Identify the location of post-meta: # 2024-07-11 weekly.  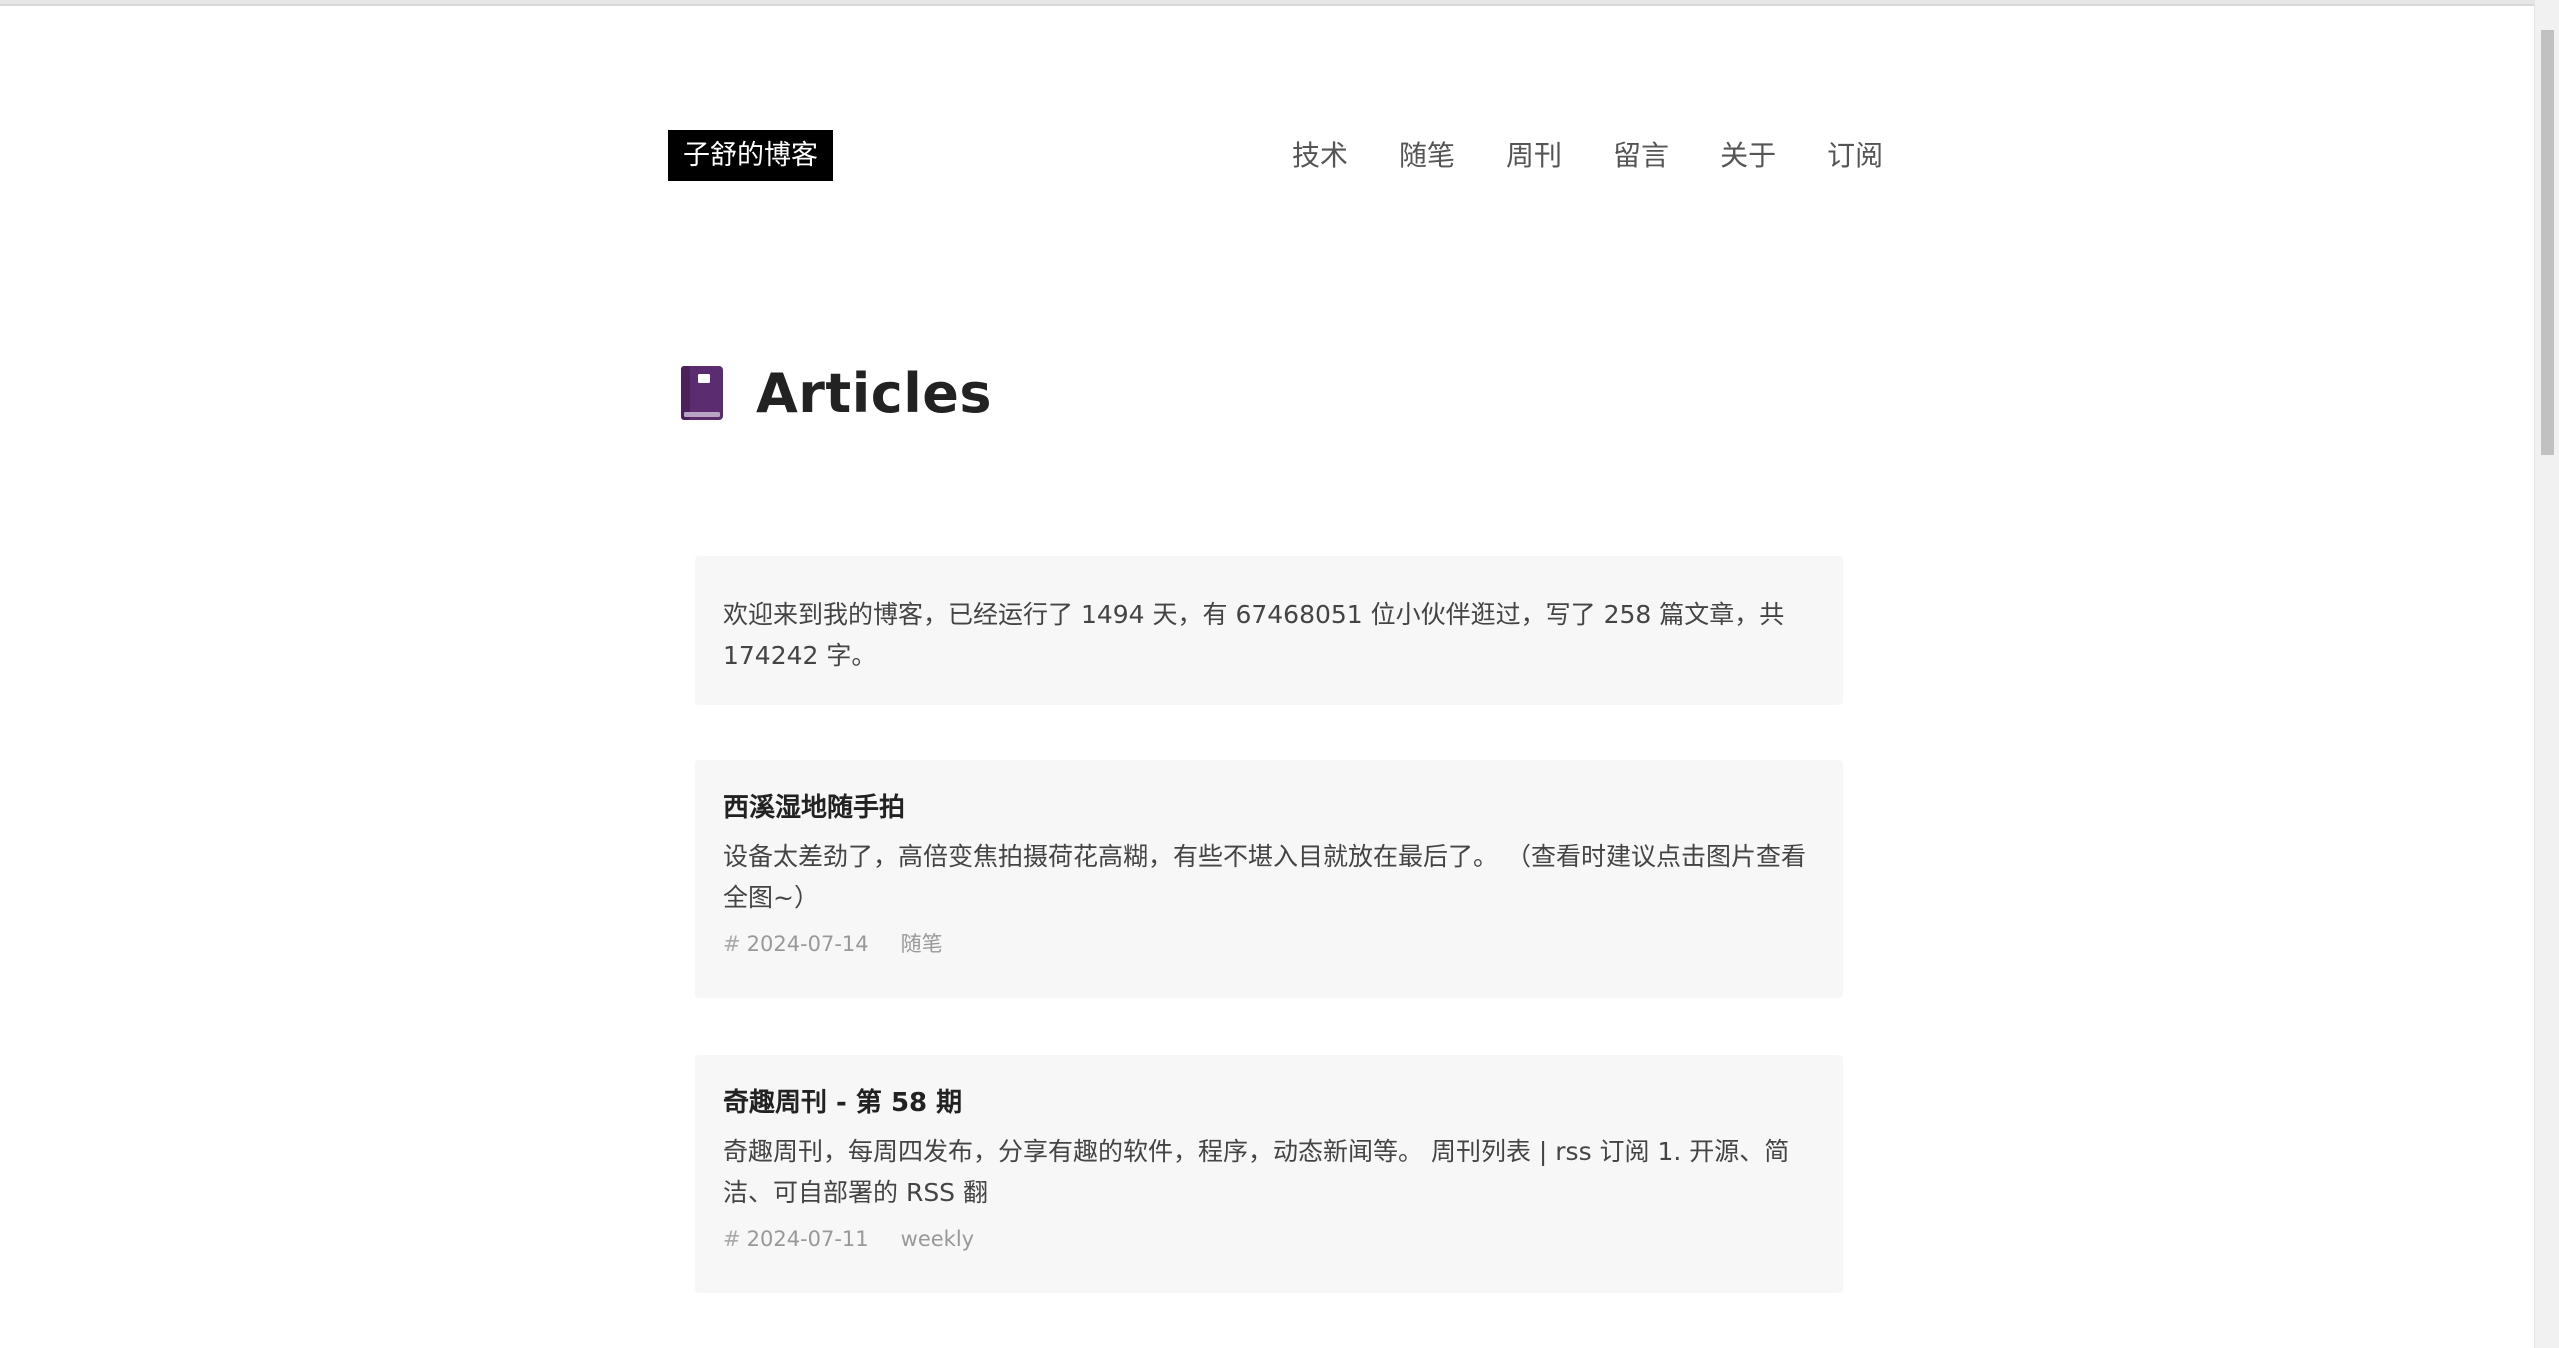
(1269, 1239).